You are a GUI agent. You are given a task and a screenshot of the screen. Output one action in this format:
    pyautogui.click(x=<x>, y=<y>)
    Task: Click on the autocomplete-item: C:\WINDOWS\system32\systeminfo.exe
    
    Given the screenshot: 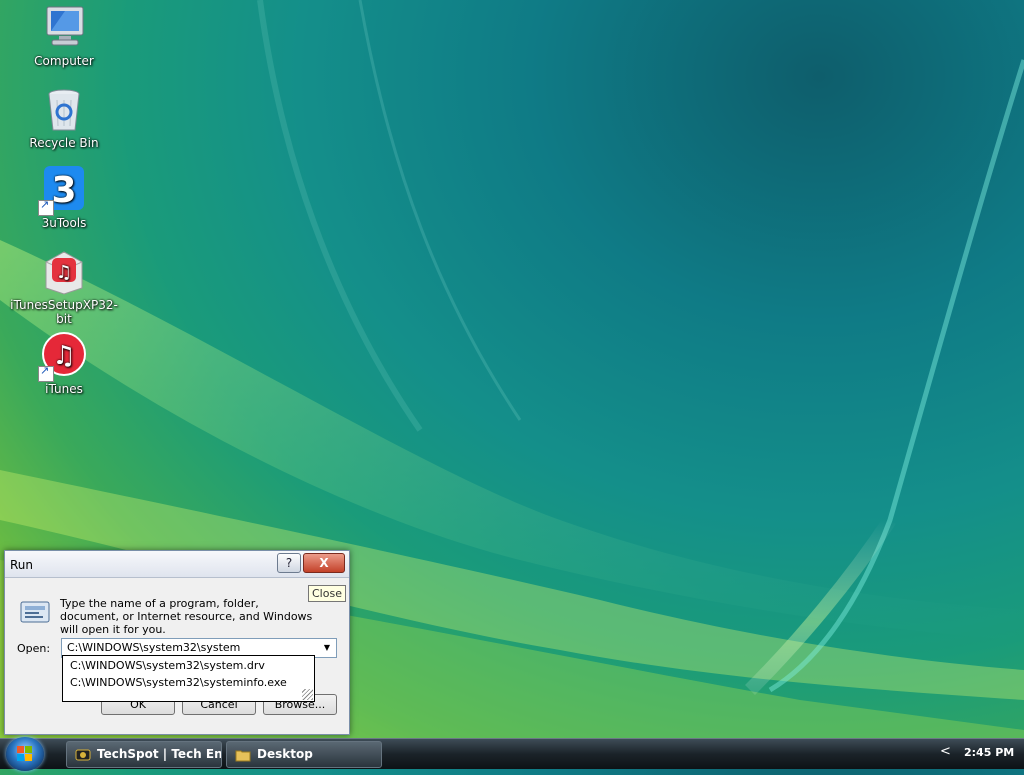 What is the action you would take?
    pyautogui.click(x=178, y=682)
    